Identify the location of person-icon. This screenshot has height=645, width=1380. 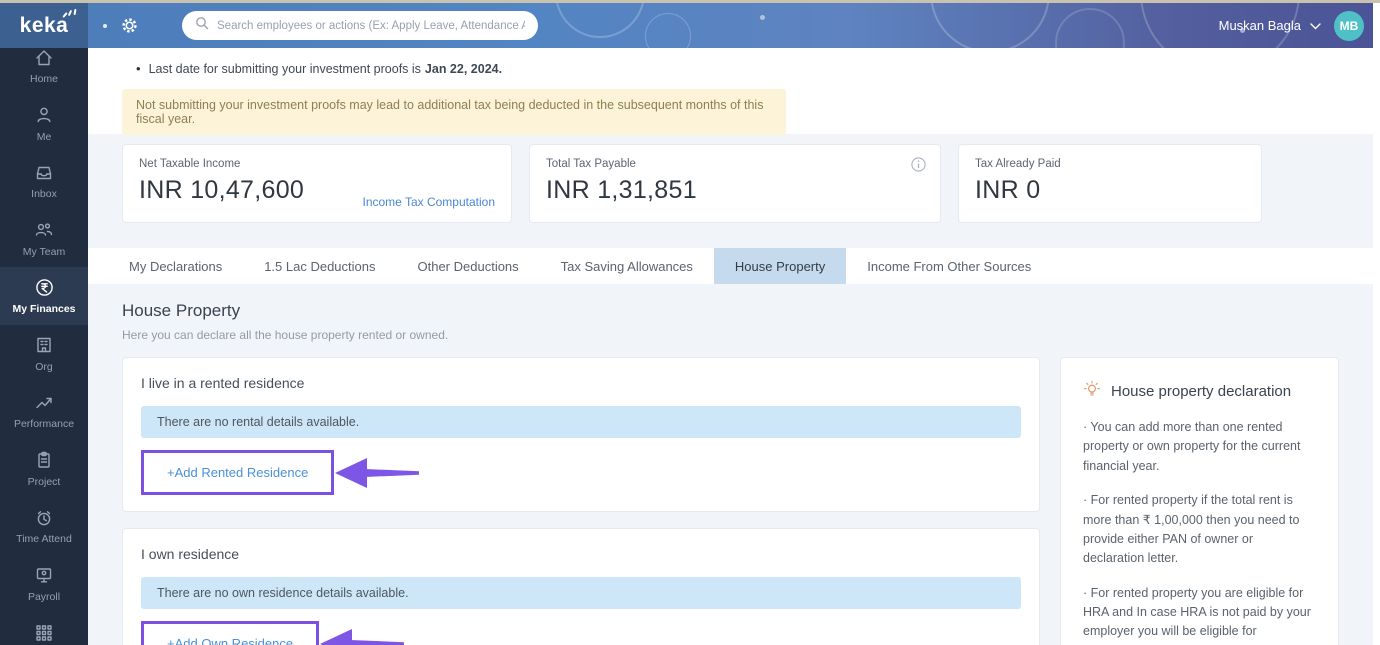
(44, 115).